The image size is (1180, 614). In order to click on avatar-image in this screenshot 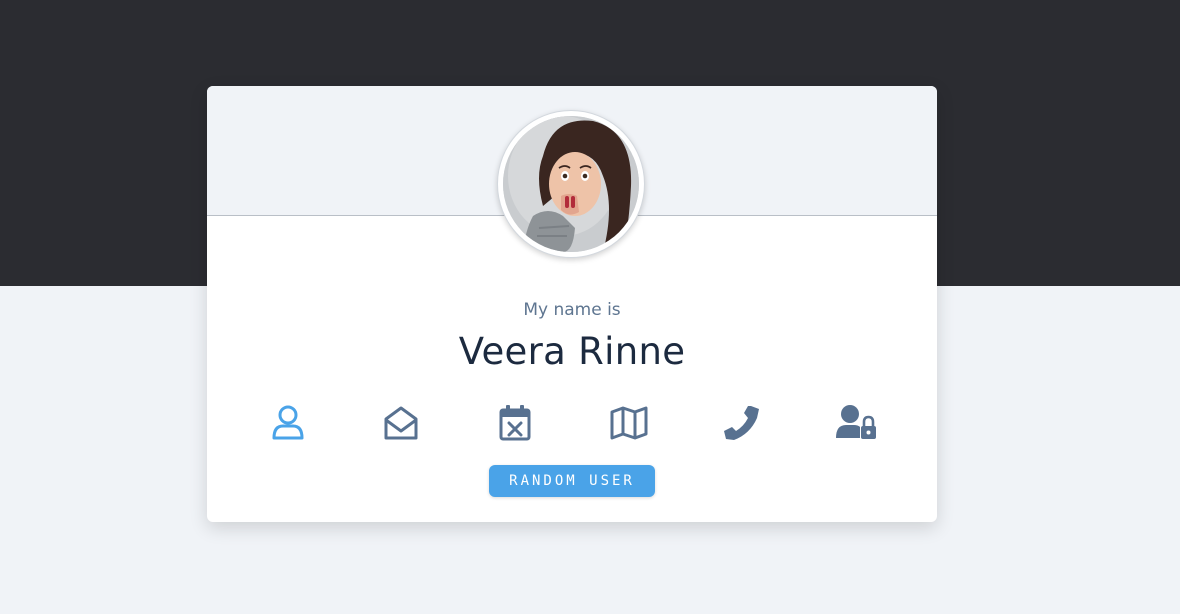, I will do `click(571, 184)`.